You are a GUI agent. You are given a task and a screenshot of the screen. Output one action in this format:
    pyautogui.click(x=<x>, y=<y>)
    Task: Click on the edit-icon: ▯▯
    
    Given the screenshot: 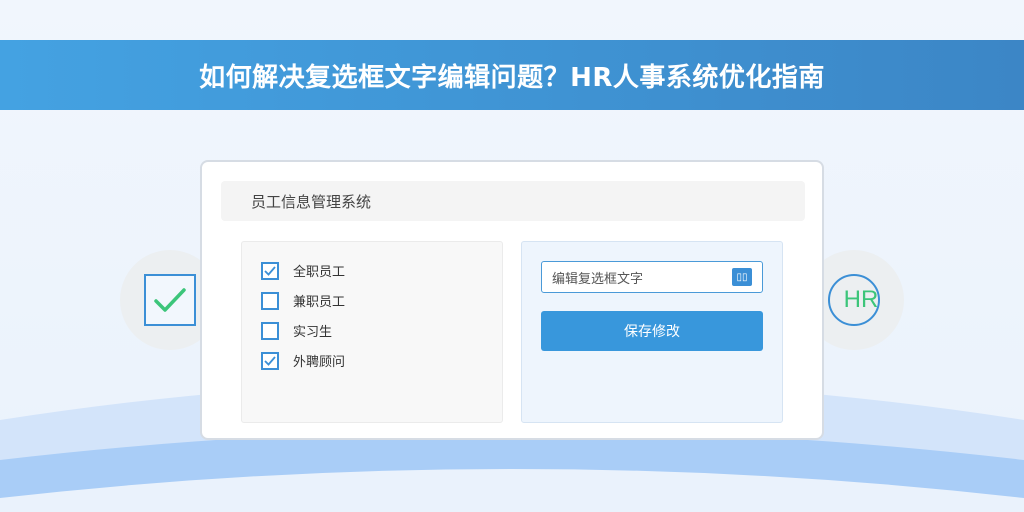 What is the action you would take?
    pyautogui.click(x=742, y=277)
    